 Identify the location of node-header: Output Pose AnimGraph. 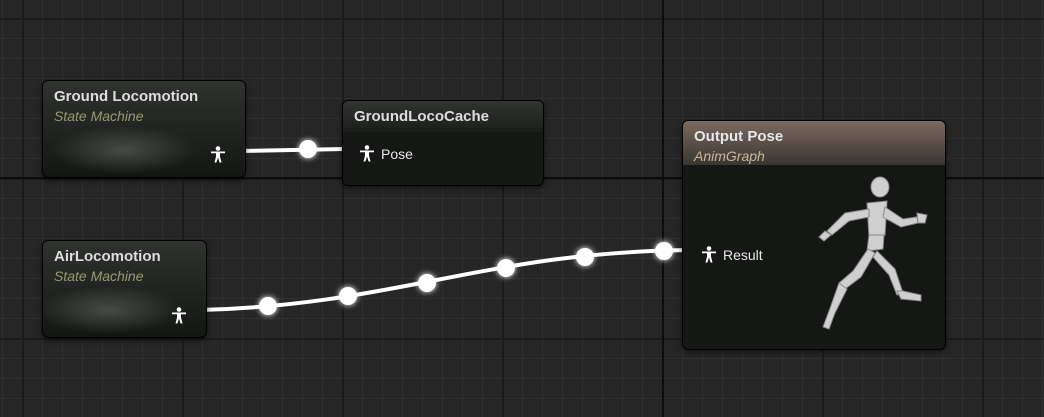
(814, 143).